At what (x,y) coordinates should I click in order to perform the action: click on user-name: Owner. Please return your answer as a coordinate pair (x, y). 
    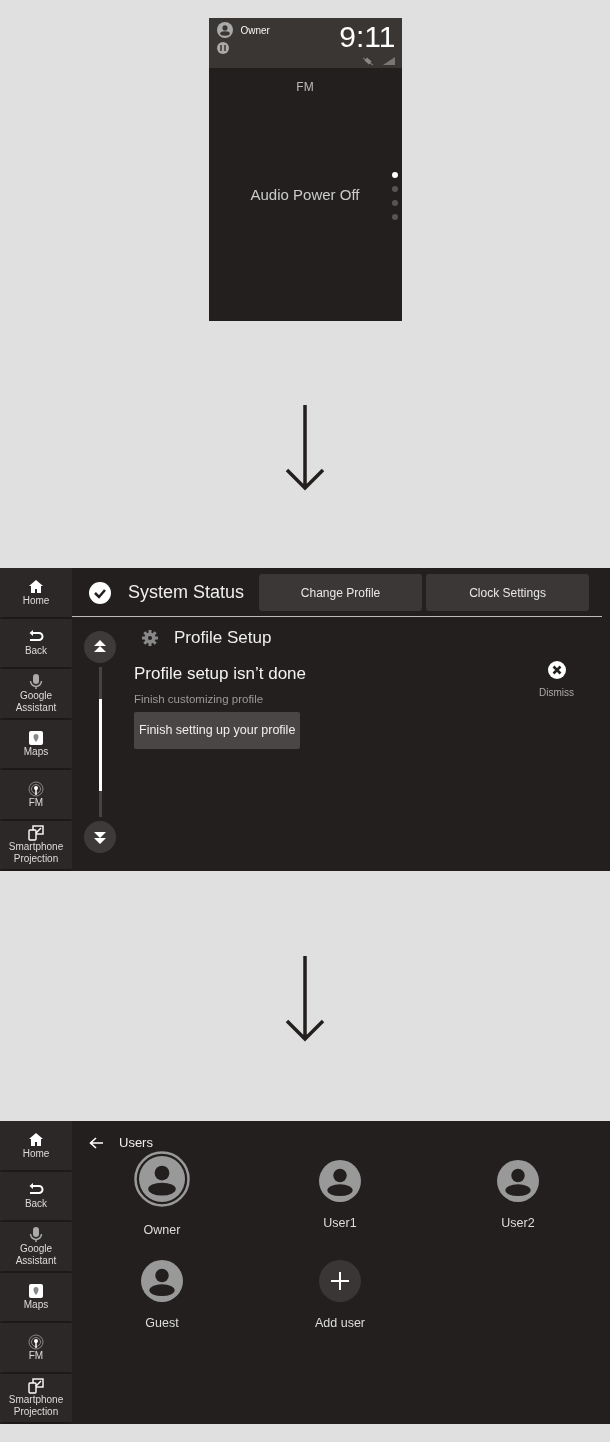
    Looking at the image, I should click on (255, 30).